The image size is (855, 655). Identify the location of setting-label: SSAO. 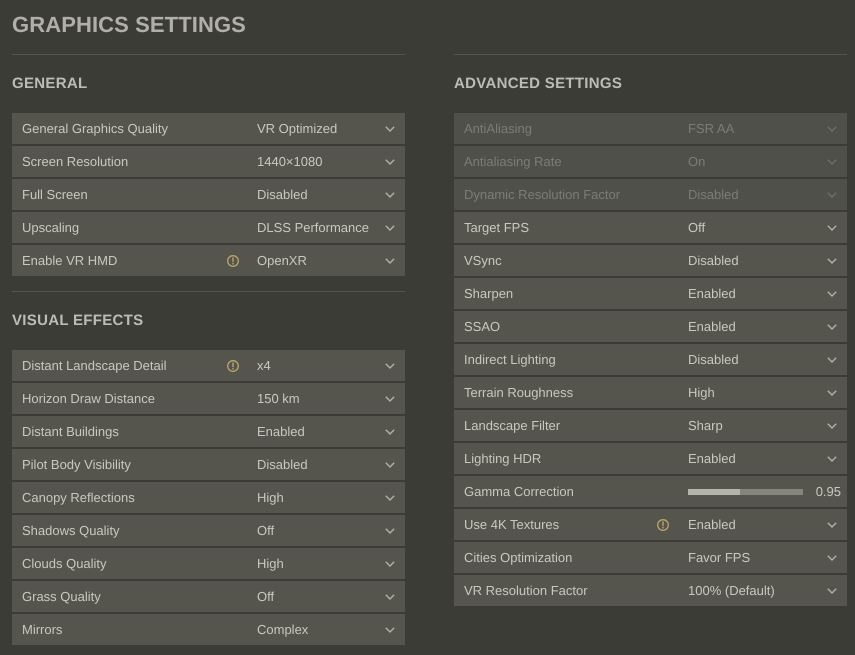
(483, 326).